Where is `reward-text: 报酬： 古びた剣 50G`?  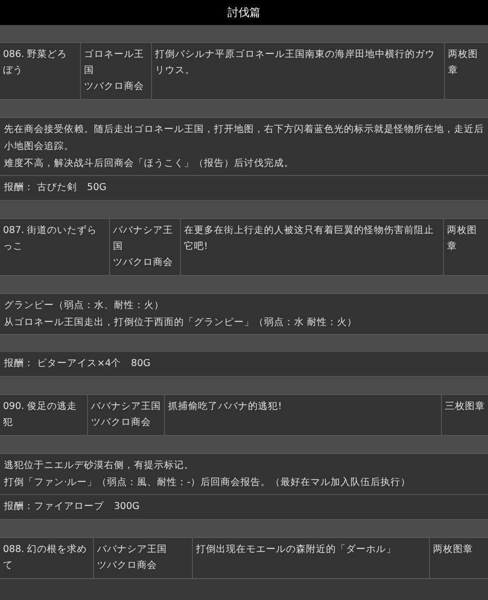 reward-text: 报酬： 古びた剣 50G is located at coordinates (55, 187).